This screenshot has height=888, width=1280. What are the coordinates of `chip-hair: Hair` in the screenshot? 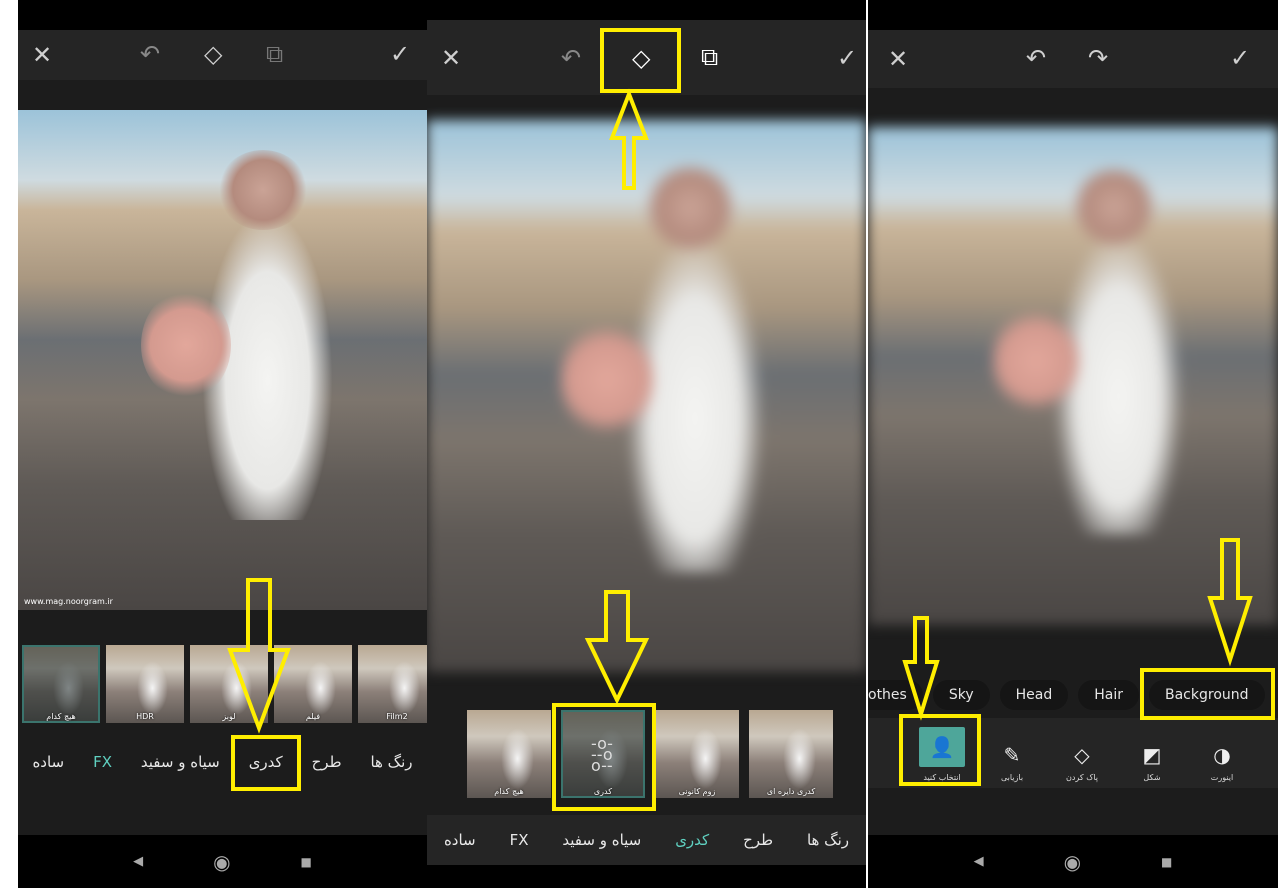 It's located at (1108, 695).